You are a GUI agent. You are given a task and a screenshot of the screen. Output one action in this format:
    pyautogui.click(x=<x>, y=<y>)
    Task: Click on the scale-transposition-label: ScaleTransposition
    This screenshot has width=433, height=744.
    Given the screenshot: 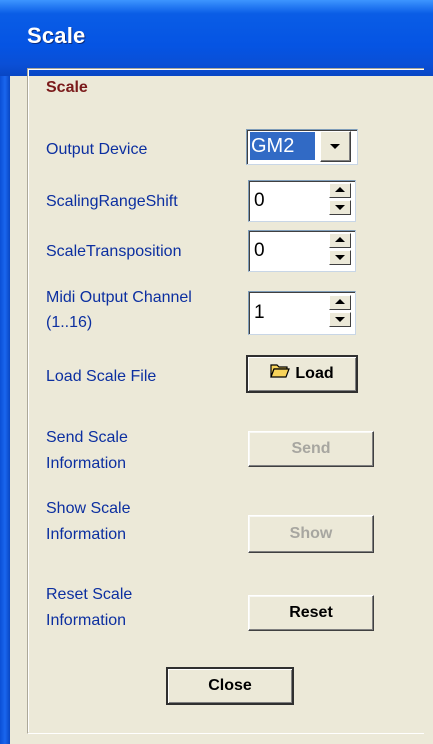 What is the action you would take?
    pyautogui.click(x=114, y=251)
    